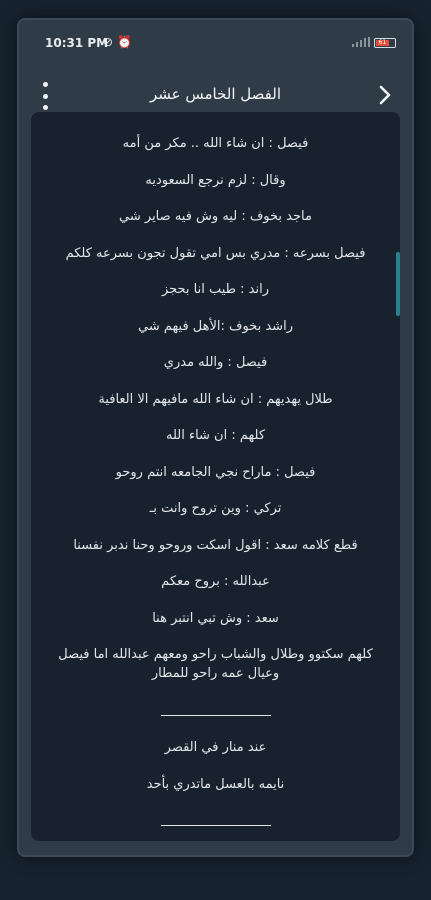 Image resolution: width=431 pixels, height=900 pixels. What do you see at coordinates (215, 94) in the screenshot?
I see `chapter-title: الفصل الخامس عشر` at bounding box center [215, 94].